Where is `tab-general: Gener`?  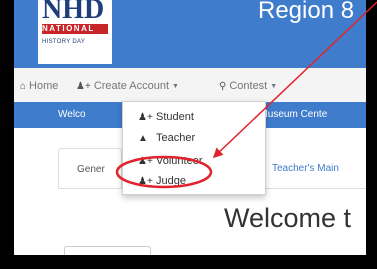 tab-general: Gener is located at coordinates (90, 168).